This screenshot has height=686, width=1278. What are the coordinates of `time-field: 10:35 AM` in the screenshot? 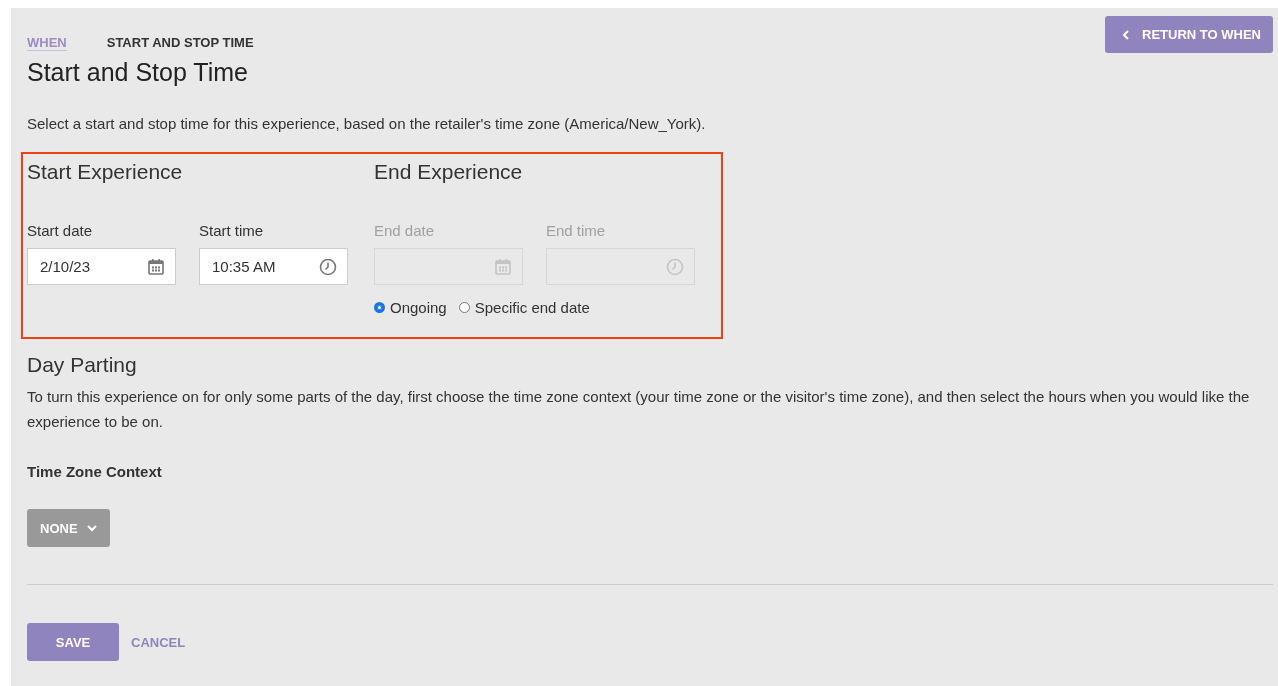 It's located at (273, 266).